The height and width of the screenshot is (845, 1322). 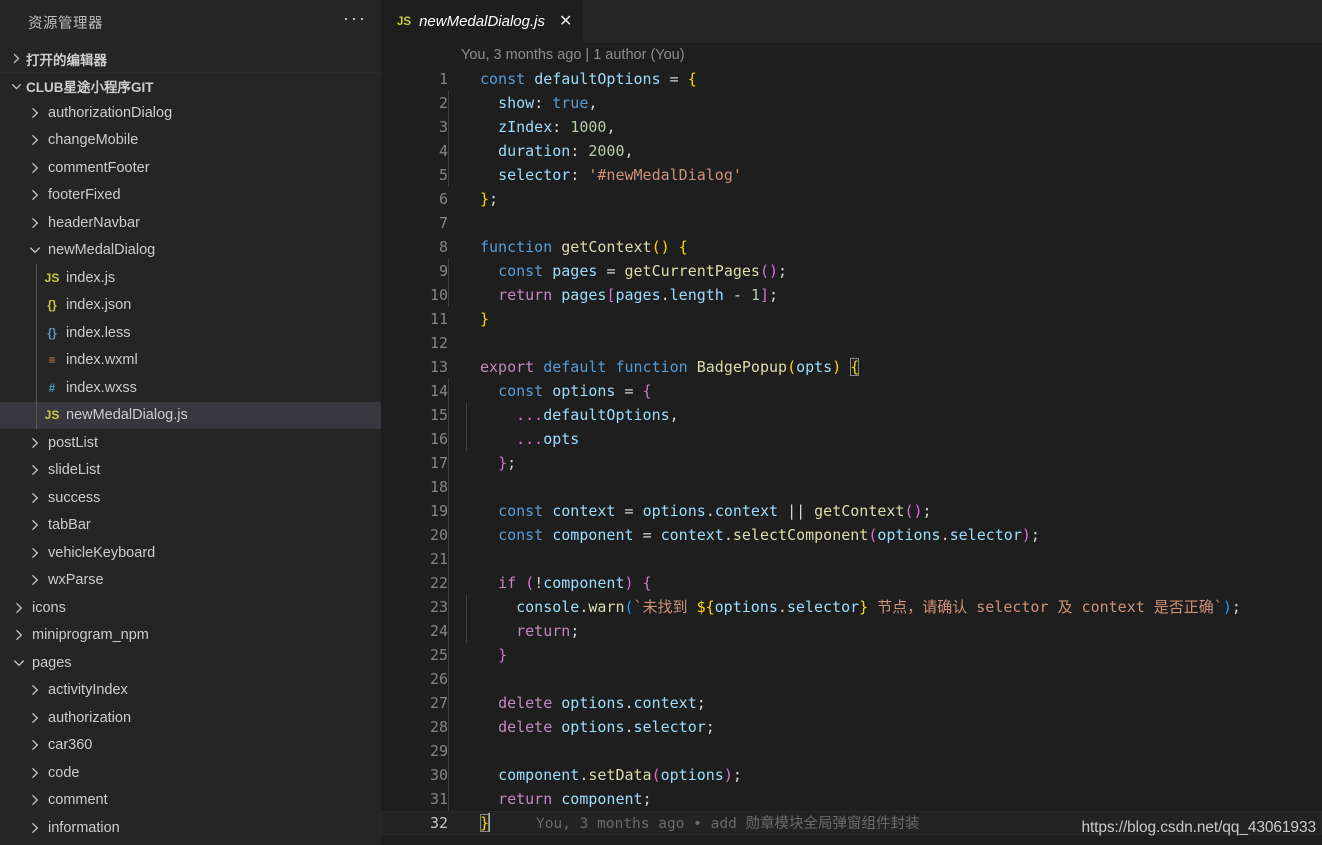 I want to click on code-line-29: 29, so click(x=851, y=751).